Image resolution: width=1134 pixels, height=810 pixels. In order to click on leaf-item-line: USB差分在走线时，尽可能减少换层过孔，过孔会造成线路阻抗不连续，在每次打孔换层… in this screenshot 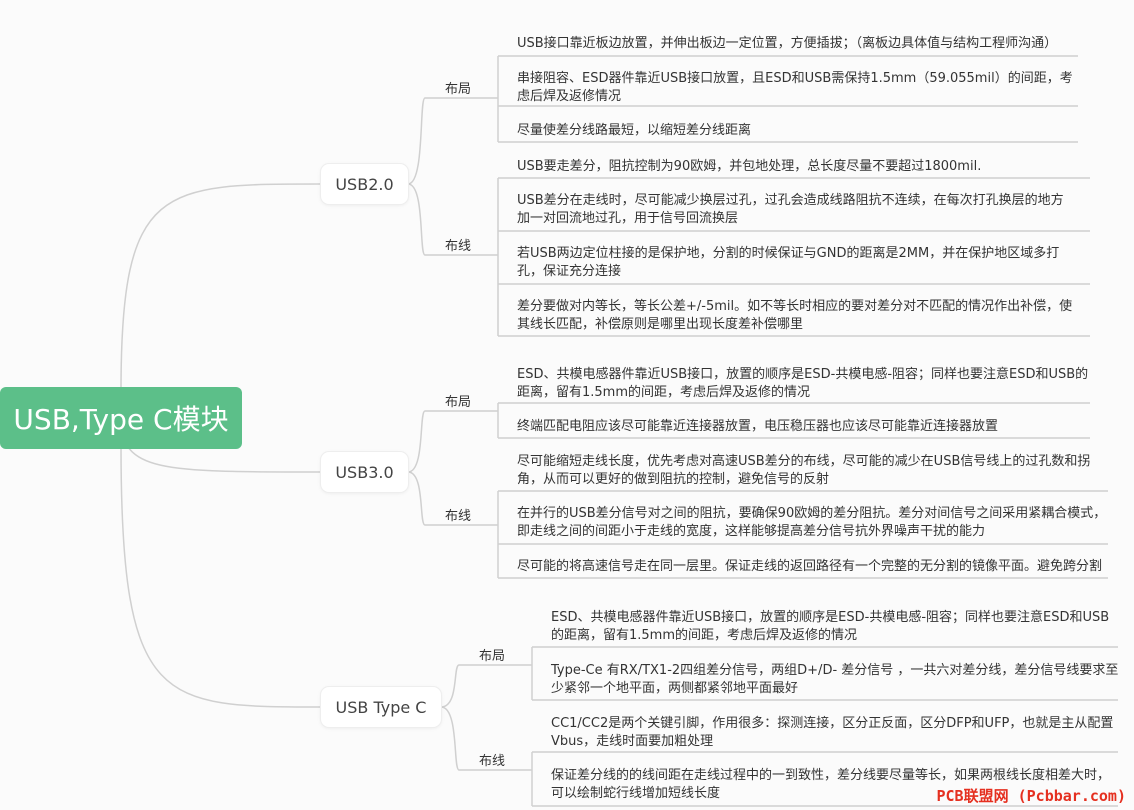, I will do `click(790, 200)`.